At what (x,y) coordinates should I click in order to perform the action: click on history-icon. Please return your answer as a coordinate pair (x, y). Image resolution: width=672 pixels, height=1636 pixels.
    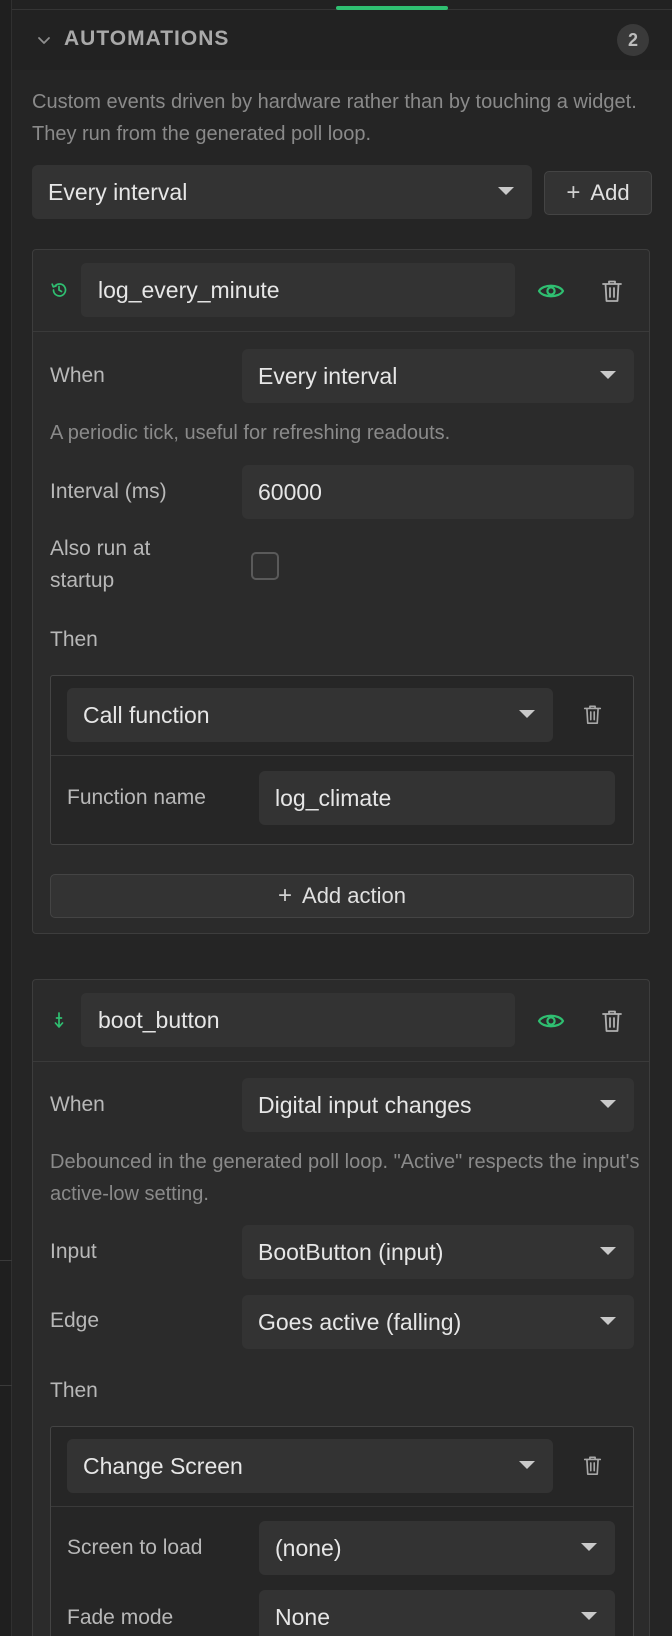
    Looking at the image, I should click on (59, 290).